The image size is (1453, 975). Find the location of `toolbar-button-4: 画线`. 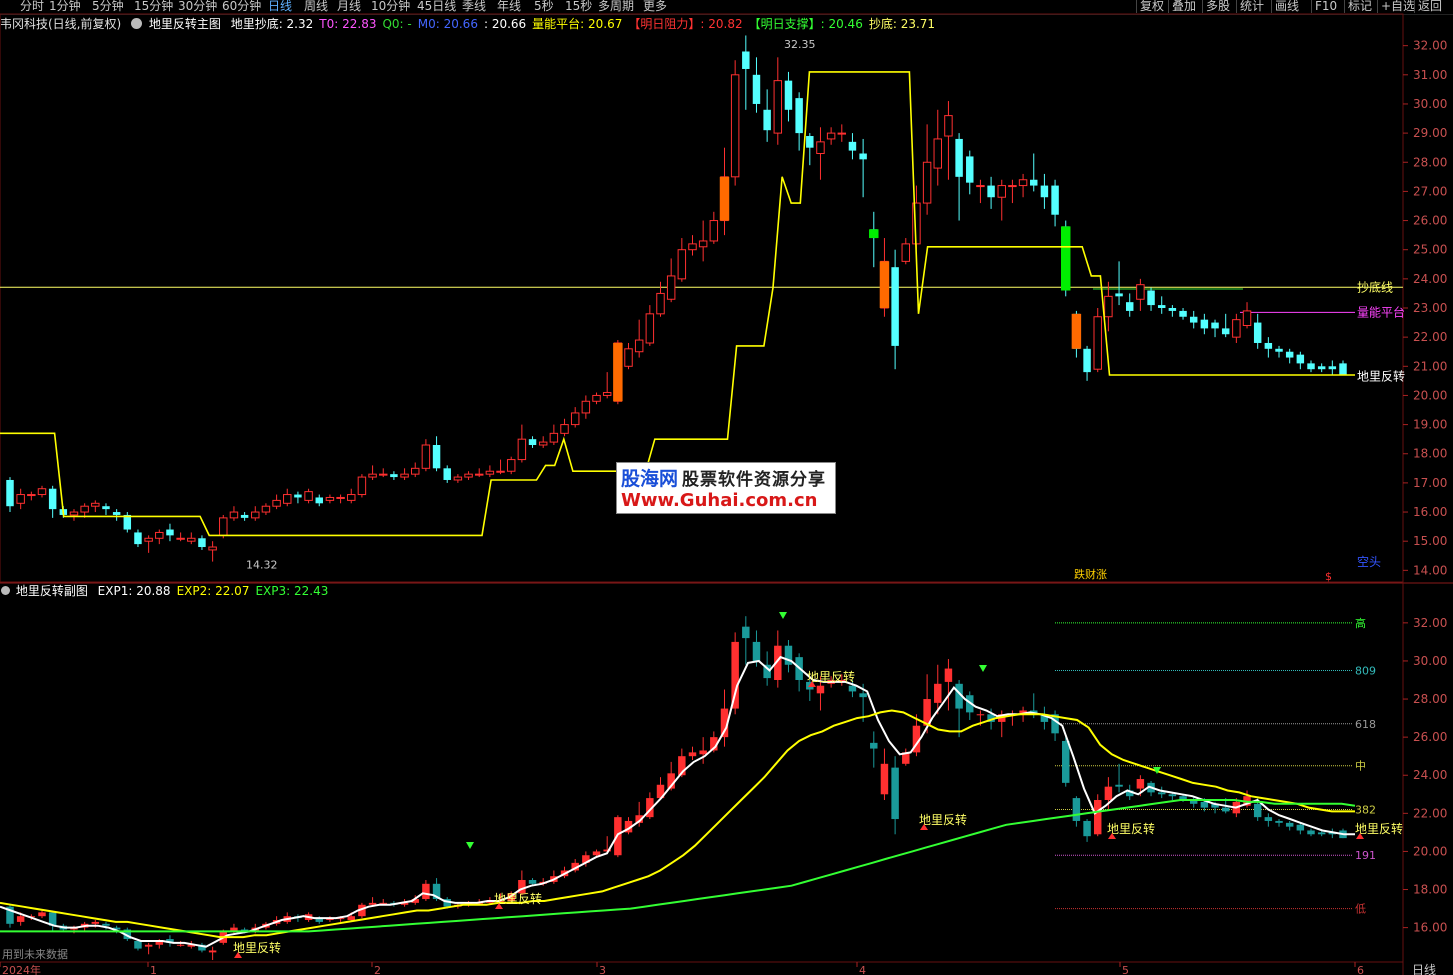

toolbar-button-4: 画线 is located at coordinates (1286, 6).